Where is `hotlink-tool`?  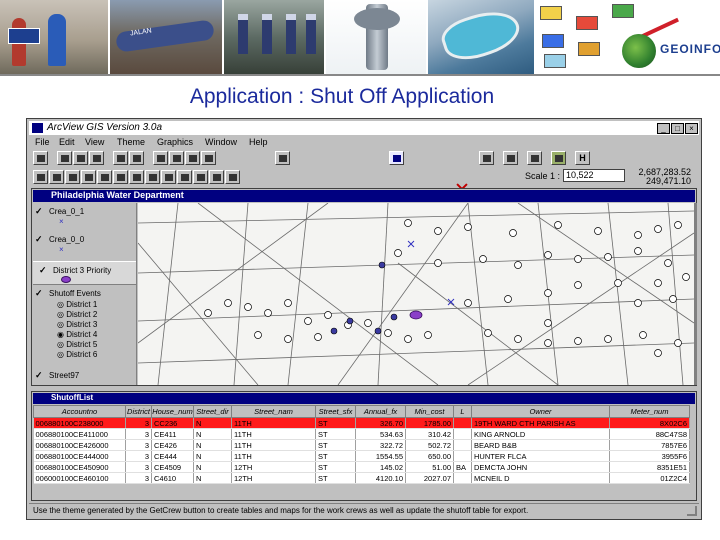 hotlink-tool is located at coordinates (168, 177).